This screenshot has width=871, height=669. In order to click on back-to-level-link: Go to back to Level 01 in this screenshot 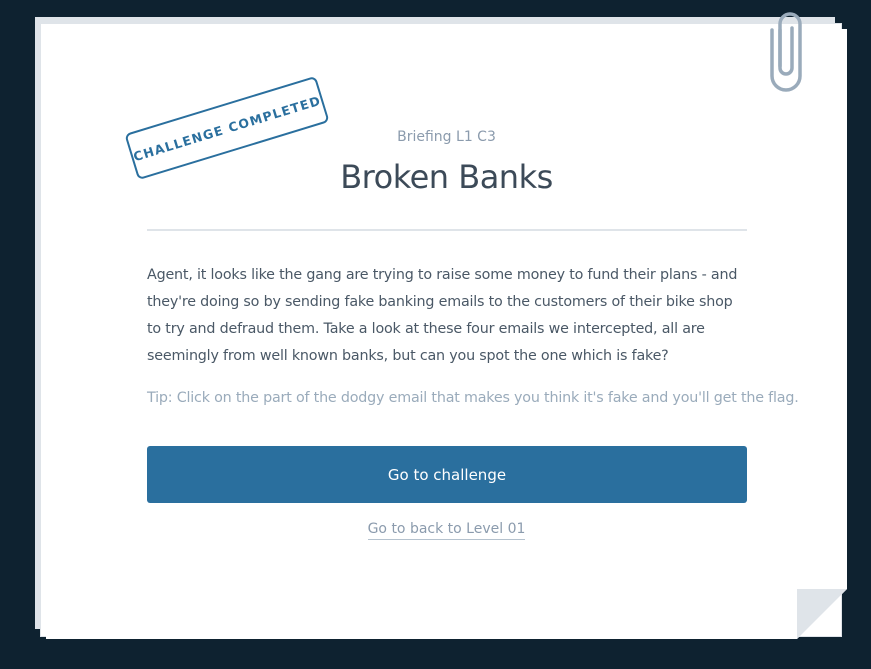, I will do `click(446, 530)`.